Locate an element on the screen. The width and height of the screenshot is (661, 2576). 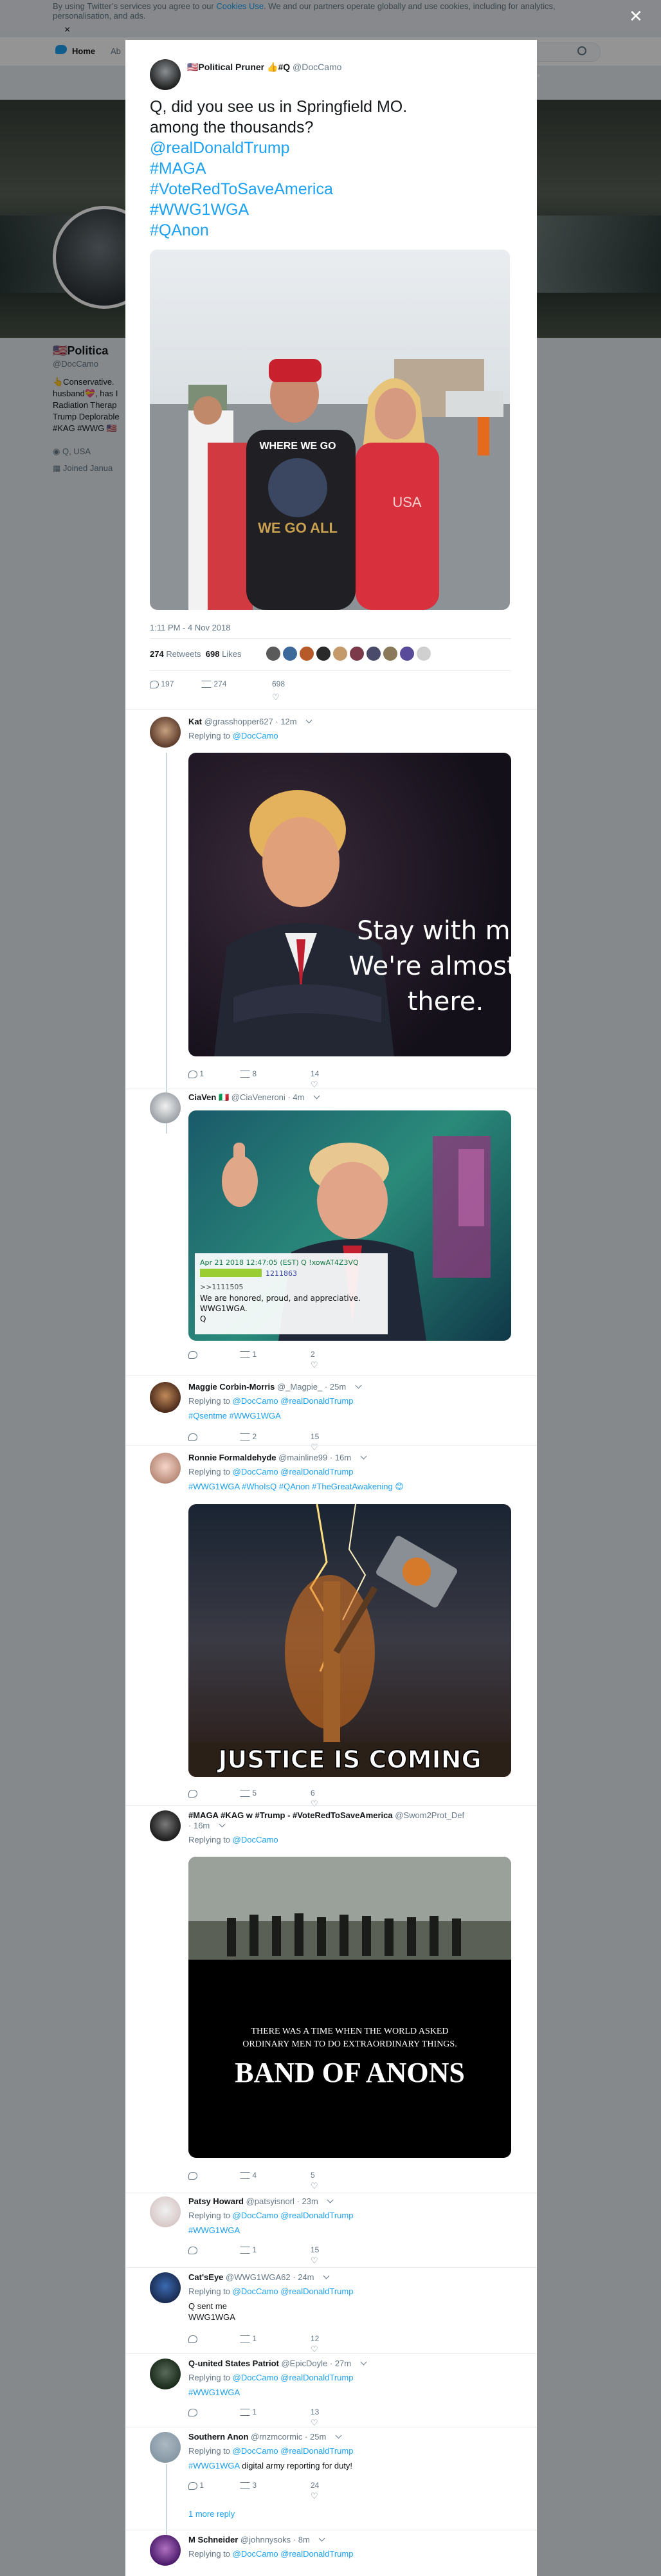
reply-time: 12m is located at coordinates (288, 721).